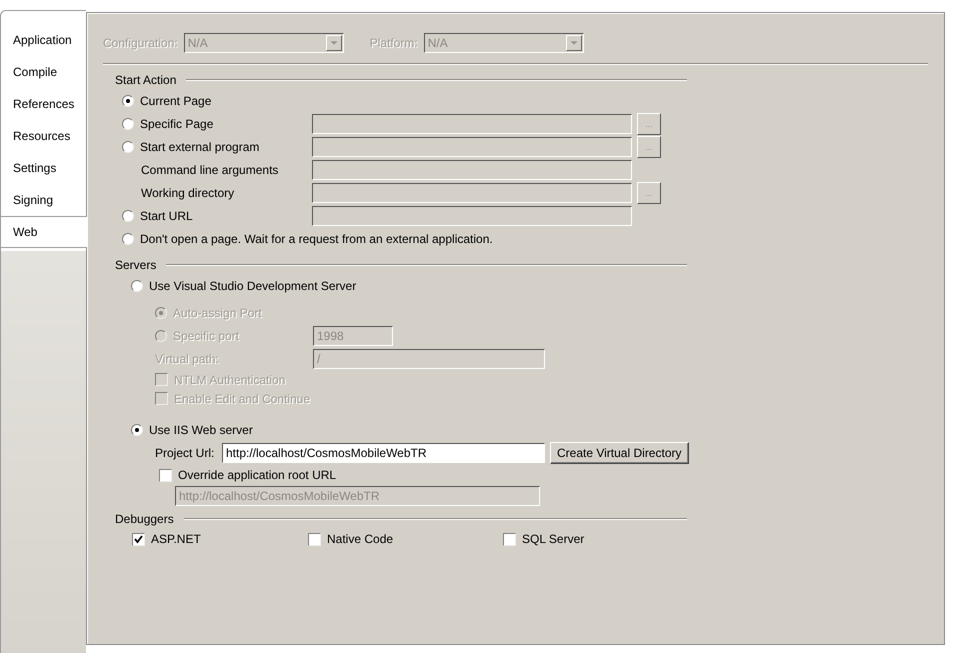  What do you see at coordinates (44, 232) in the screenshot?
I see `tab: Web` at bounding box center [44, 232].